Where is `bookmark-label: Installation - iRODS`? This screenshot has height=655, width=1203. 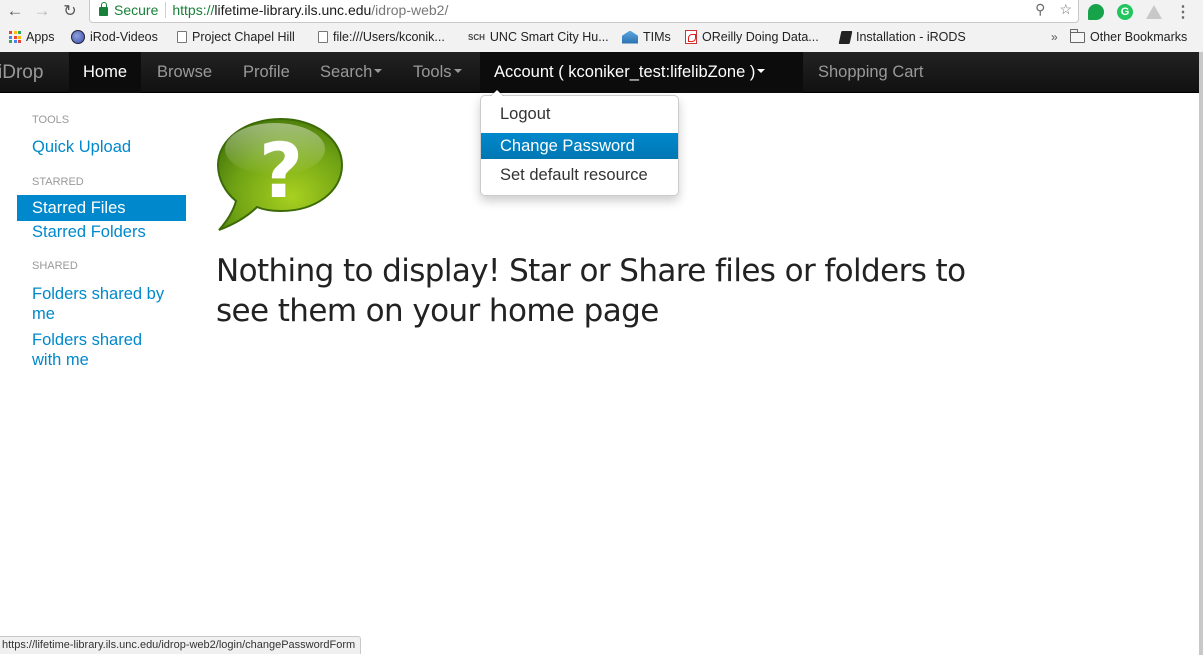
bookmark-label: Installation - iRODS is located at coordinates (911, 37).